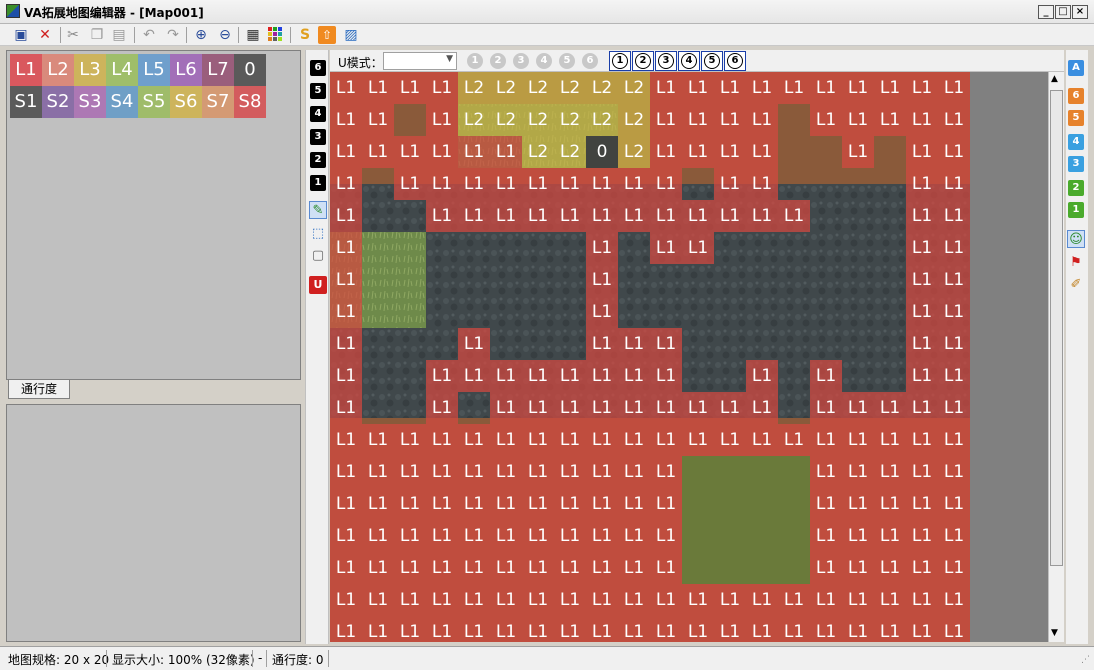  What do you see at coordinates (1056, 328) in the screenshot?
I see `scrollbar-thumb` at bounding box center [1056, 328].